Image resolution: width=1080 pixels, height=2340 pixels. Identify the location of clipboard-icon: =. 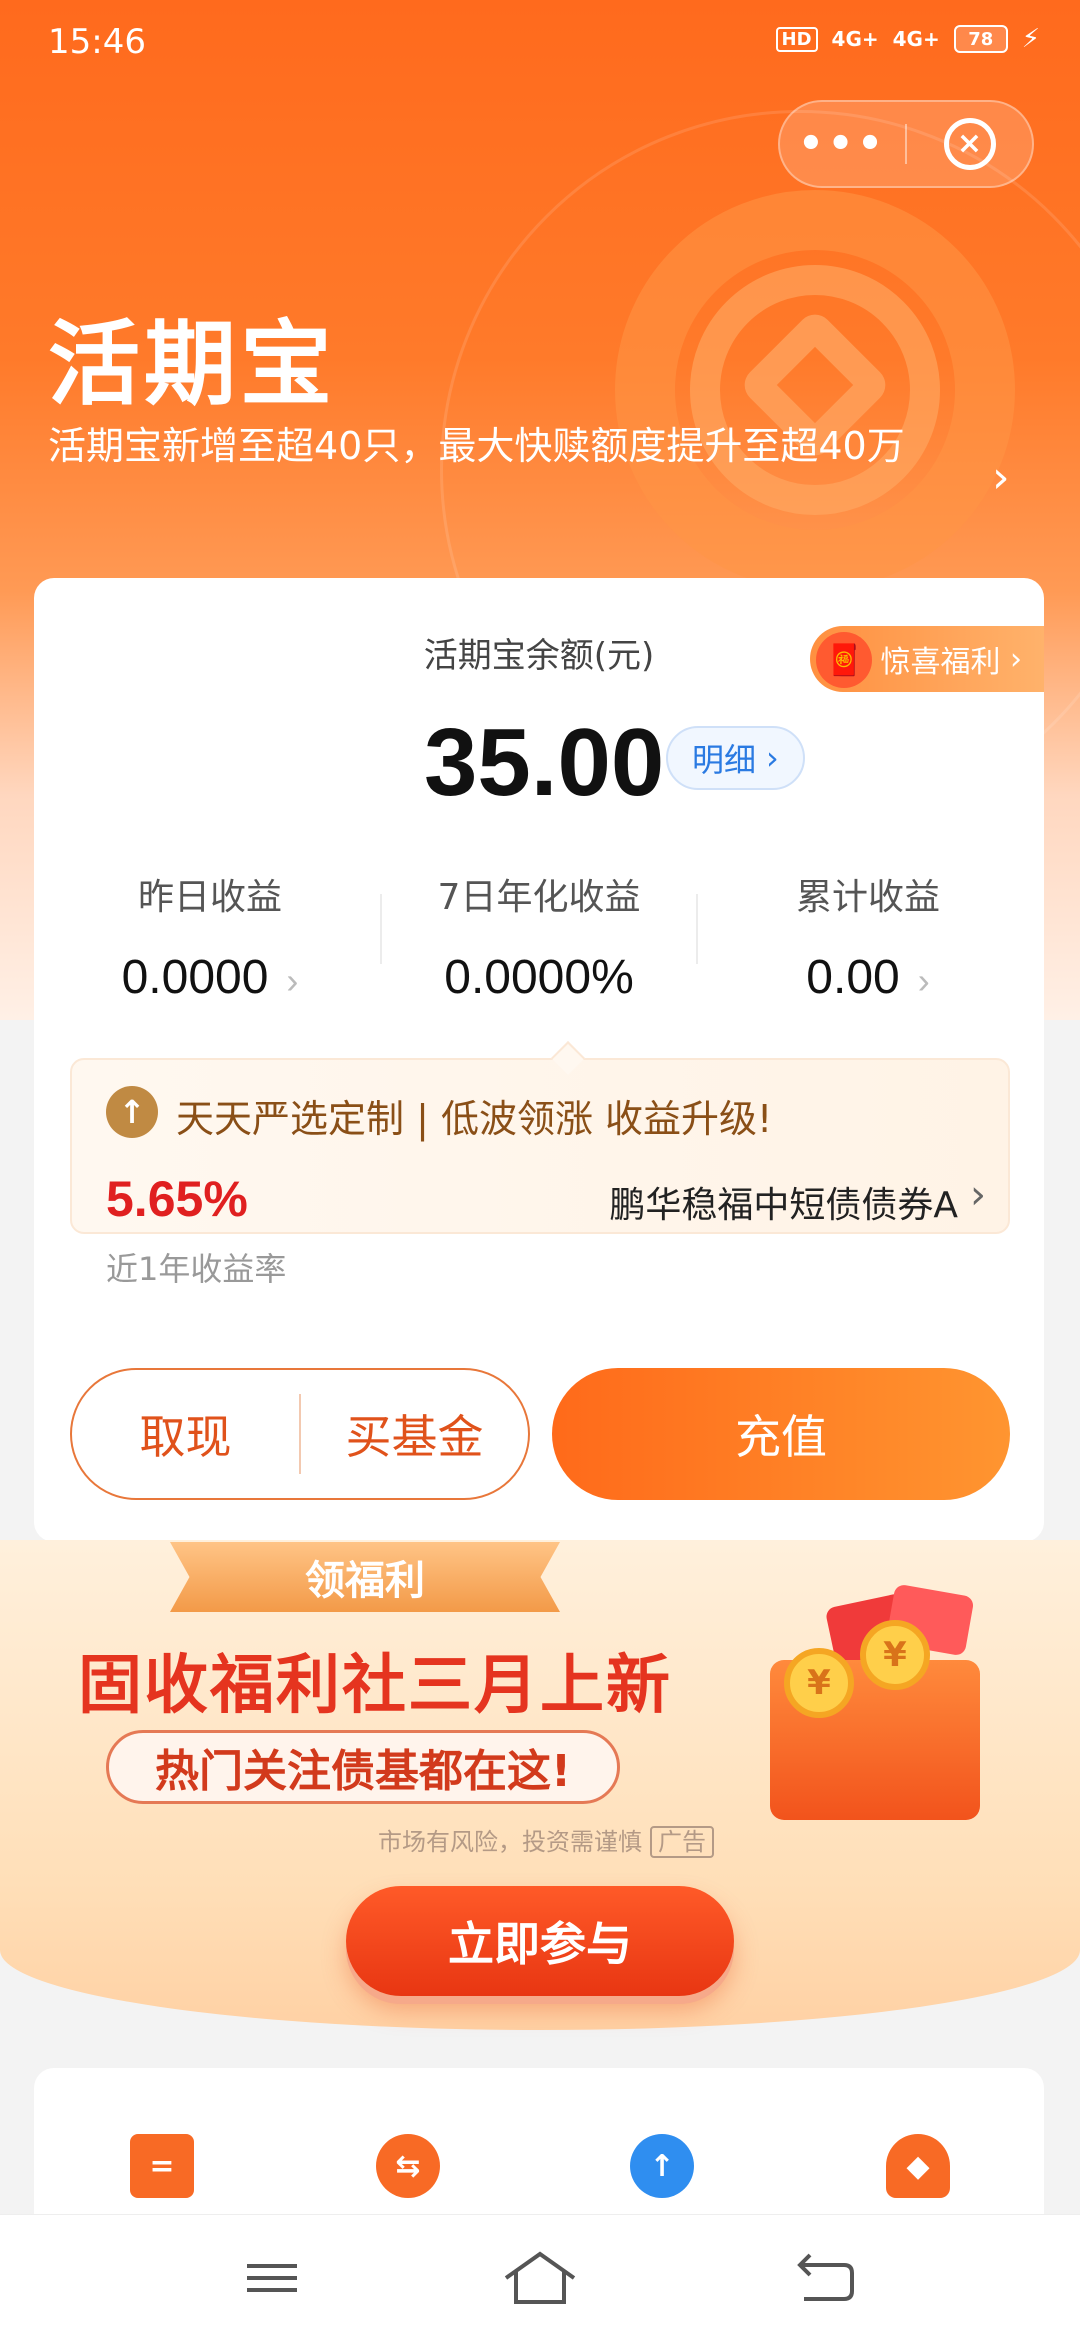
(162, 2166).